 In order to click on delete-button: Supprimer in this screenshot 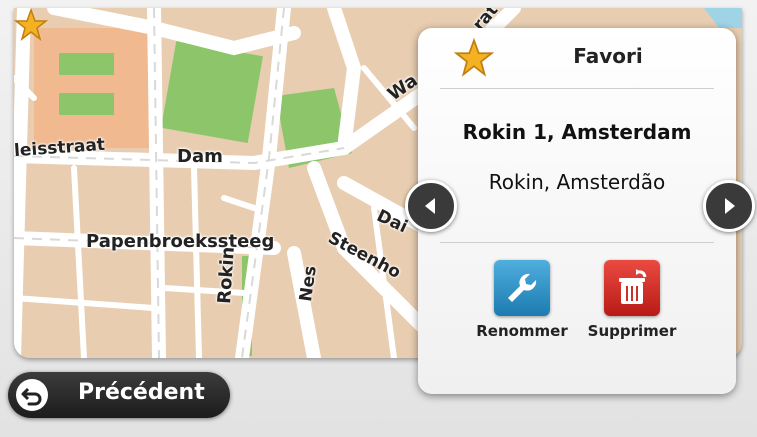, I will do `click(632, 300)`.